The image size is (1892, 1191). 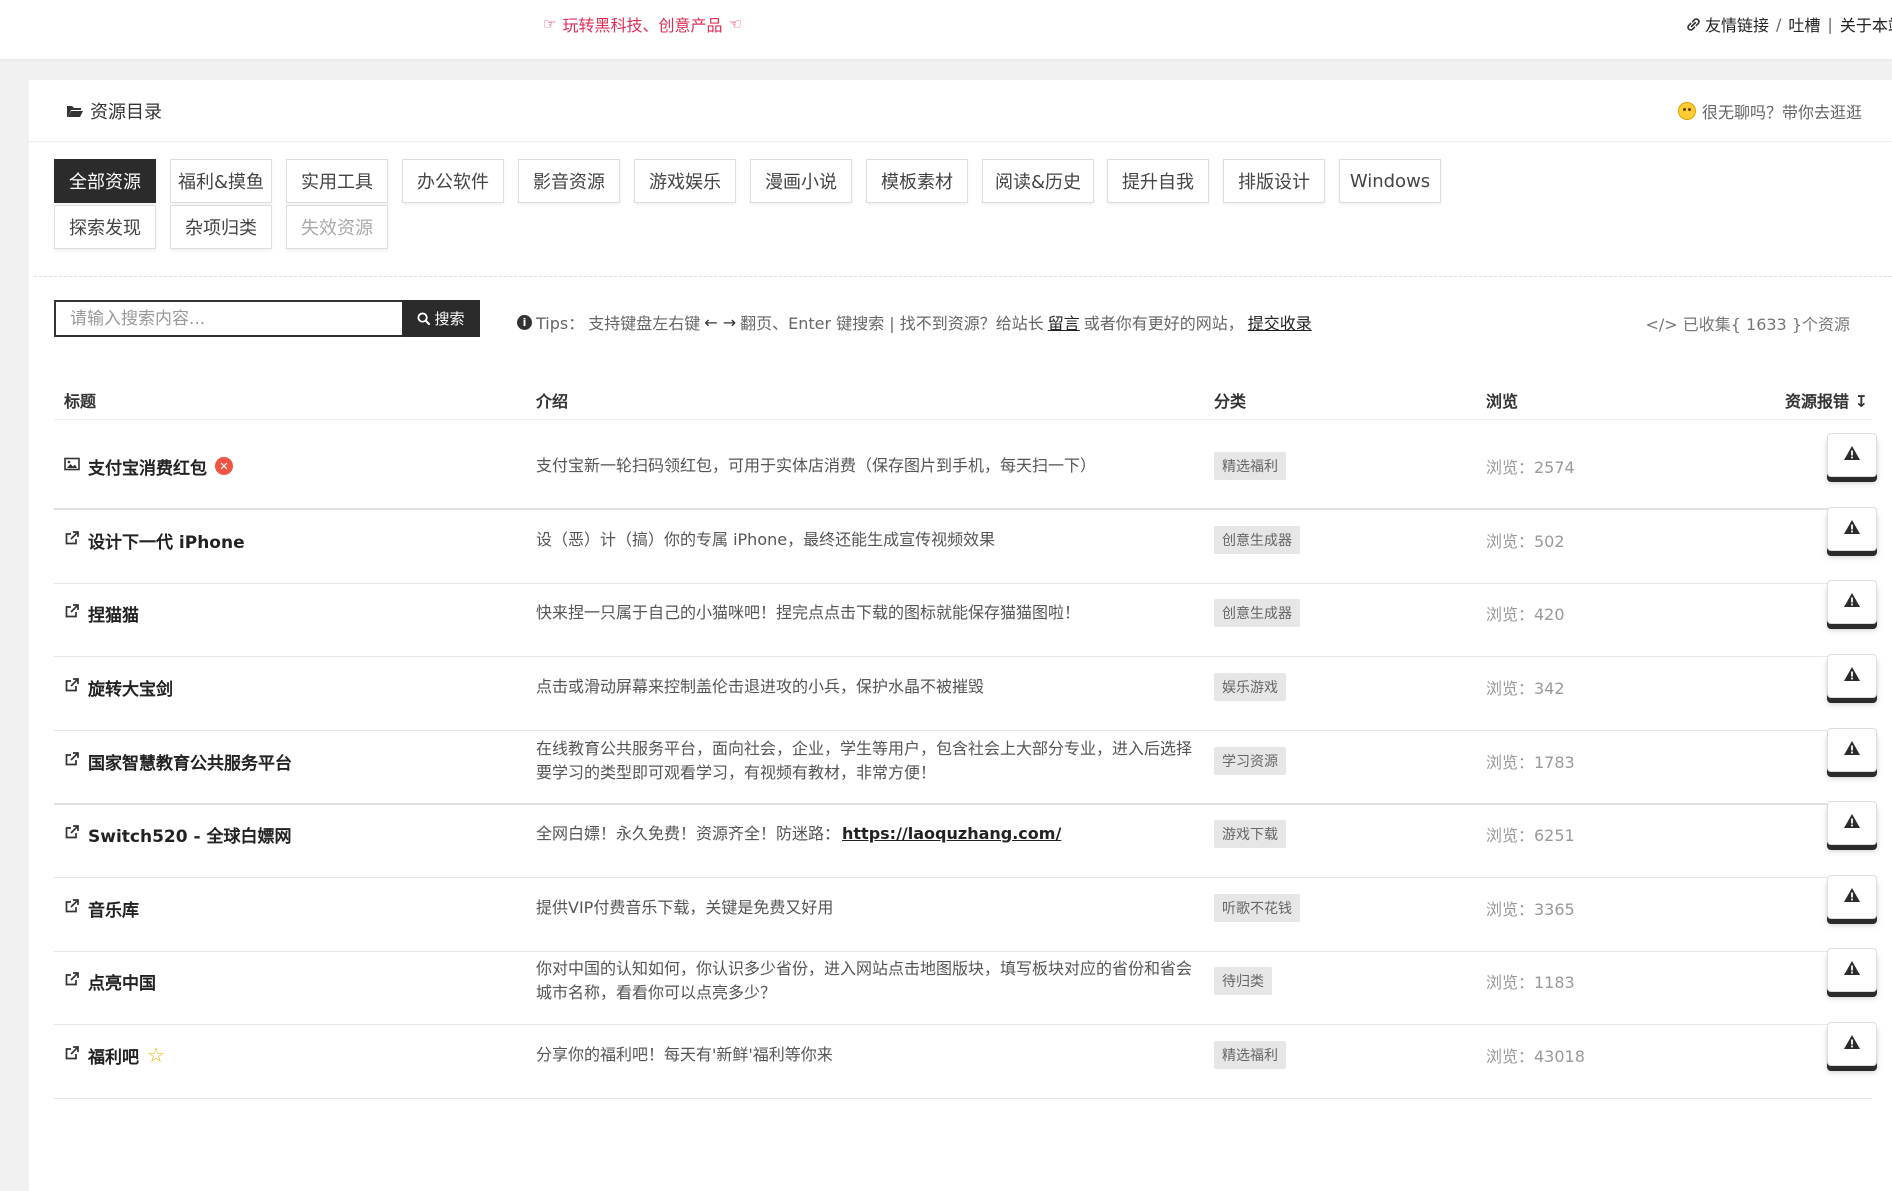 What do you see at coordinates (760, 686) in the screenshot?
I see `row-description-text: 点击或滑动屏幕来控制盖伦击退进攻的小兵，保护水晶不被摧毁` at bounding box center [760, 686].